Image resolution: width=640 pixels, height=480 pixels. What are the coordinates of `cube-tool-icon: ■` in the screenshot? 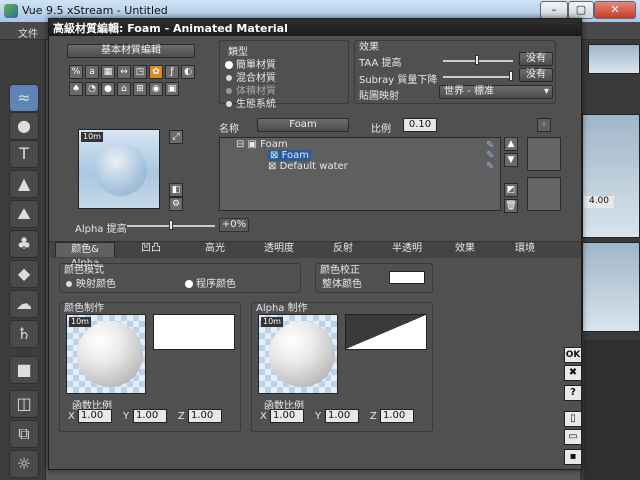 It's located at (24, 370).